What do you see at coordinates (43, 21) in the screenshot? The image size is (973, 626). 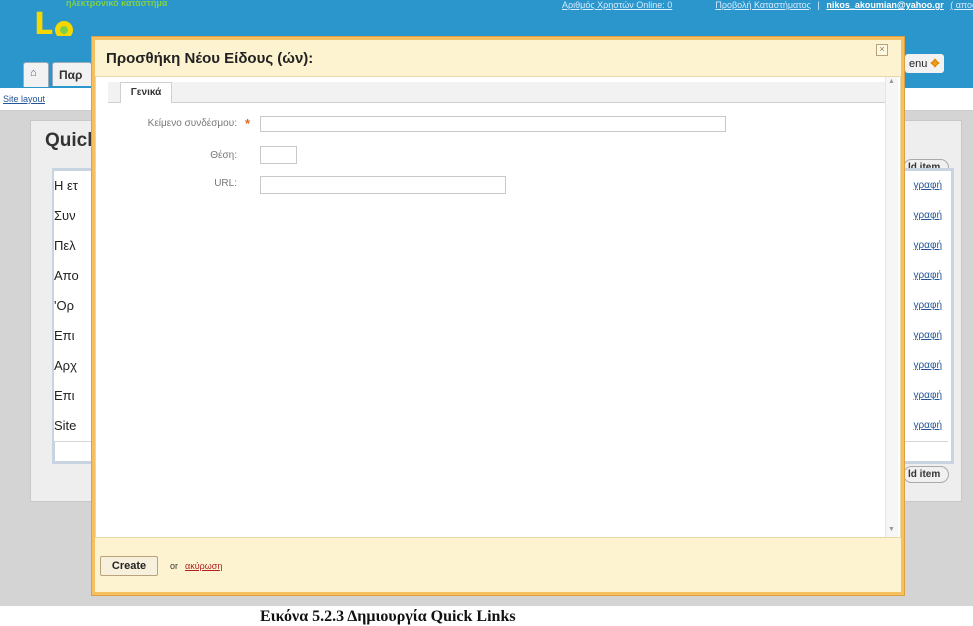 I see `svg-text: L` at bounding box center [43, 21].